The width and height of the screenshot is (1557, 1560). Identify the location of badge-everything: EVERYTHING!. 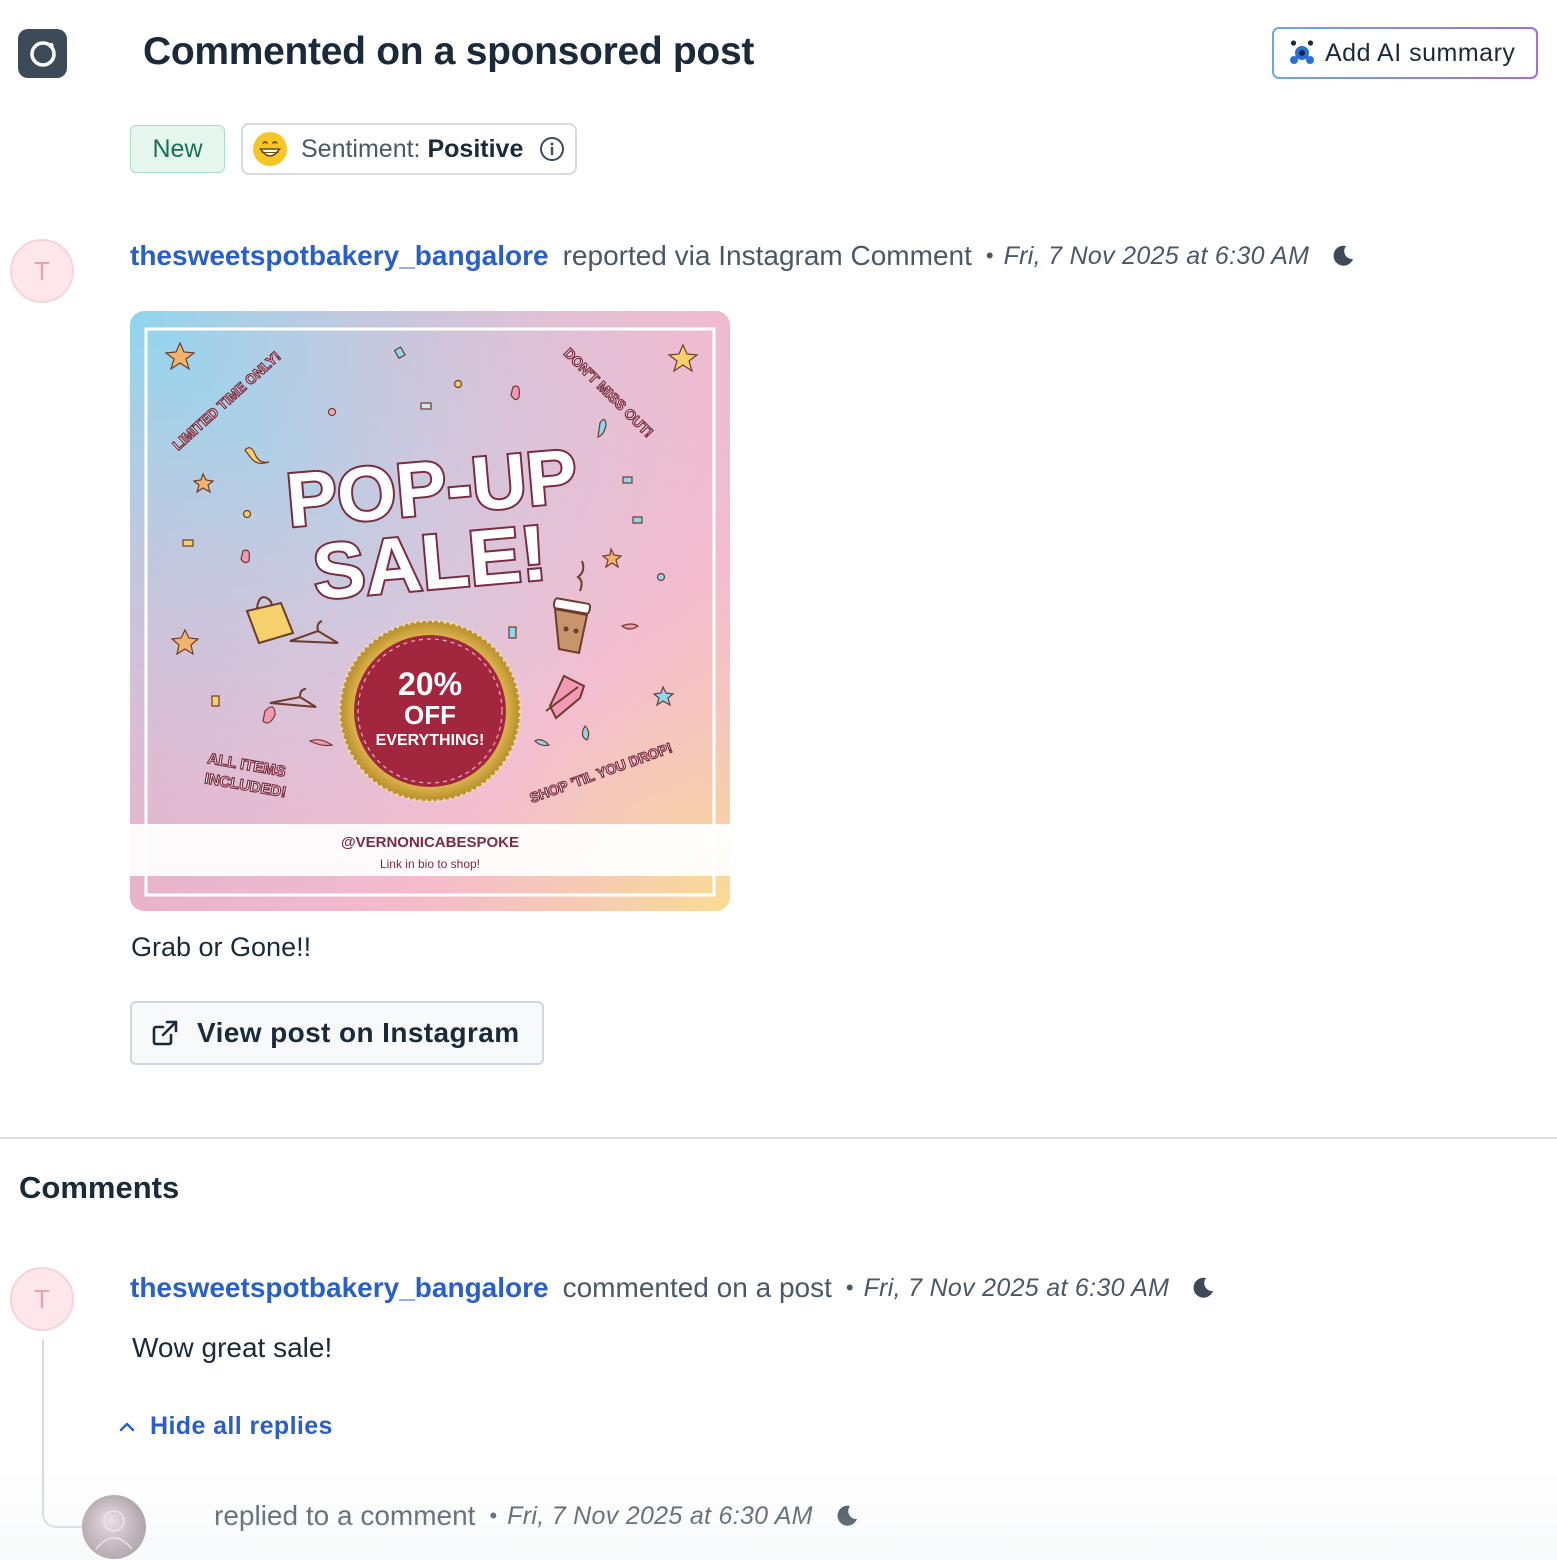
(430, 740).